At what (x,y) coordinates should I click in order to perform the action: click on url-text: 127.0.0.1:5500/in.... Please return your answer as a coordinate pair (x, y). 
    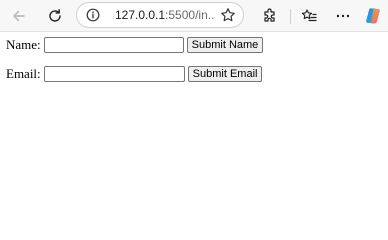
    Looking at the image, I should click on (165, 15).